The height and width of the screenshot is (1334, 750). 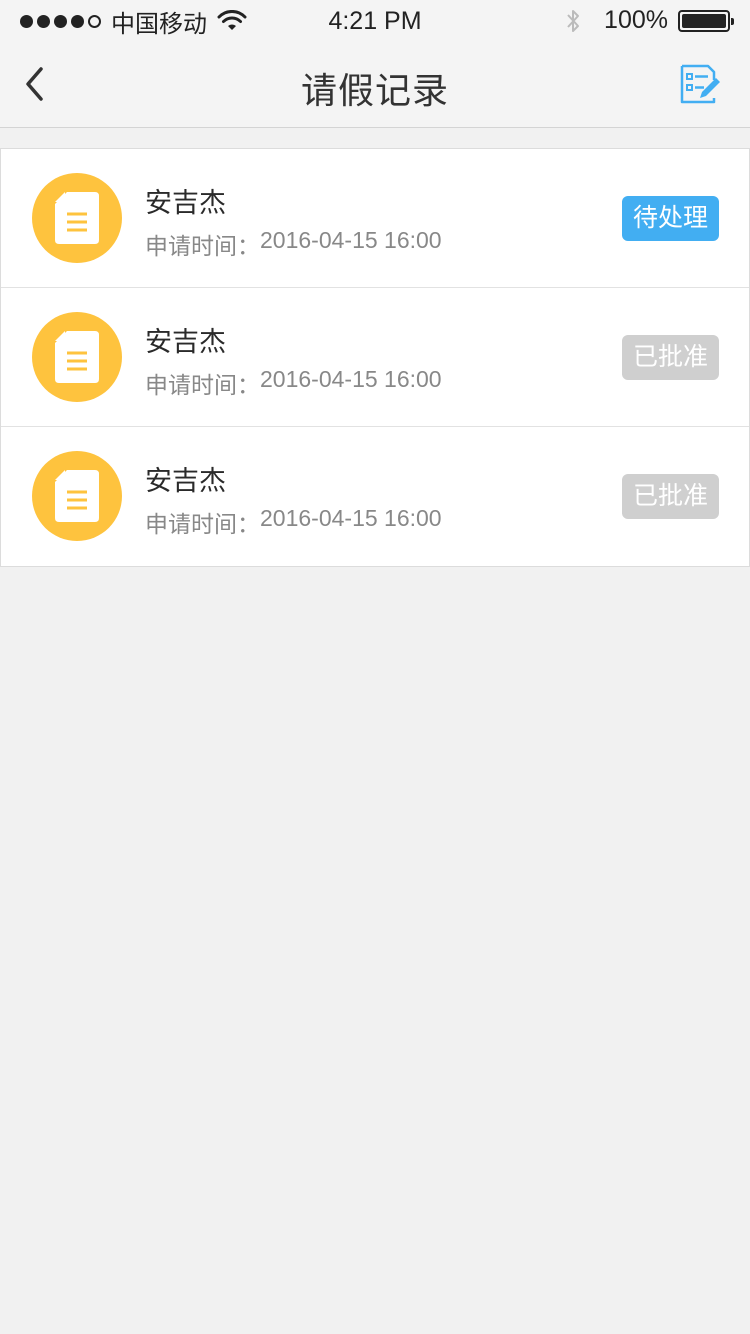 What do you see at coordinates (375, 20) in the screenshot?
I see `status-bar: 中国移动 4:21 PM 100%` at bounding box center [375, 20].